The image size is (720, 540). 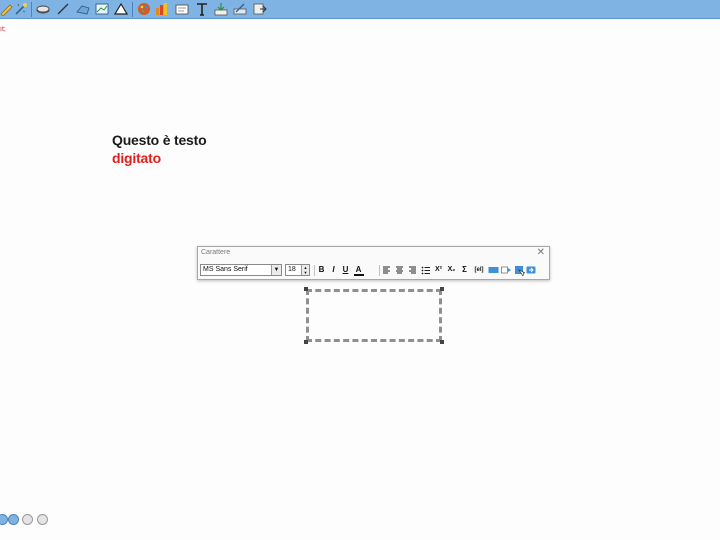 What do you see at coordinates (333, 270) in the screenshot?
I see `italic-button: I` at bounding box center [333, 270].